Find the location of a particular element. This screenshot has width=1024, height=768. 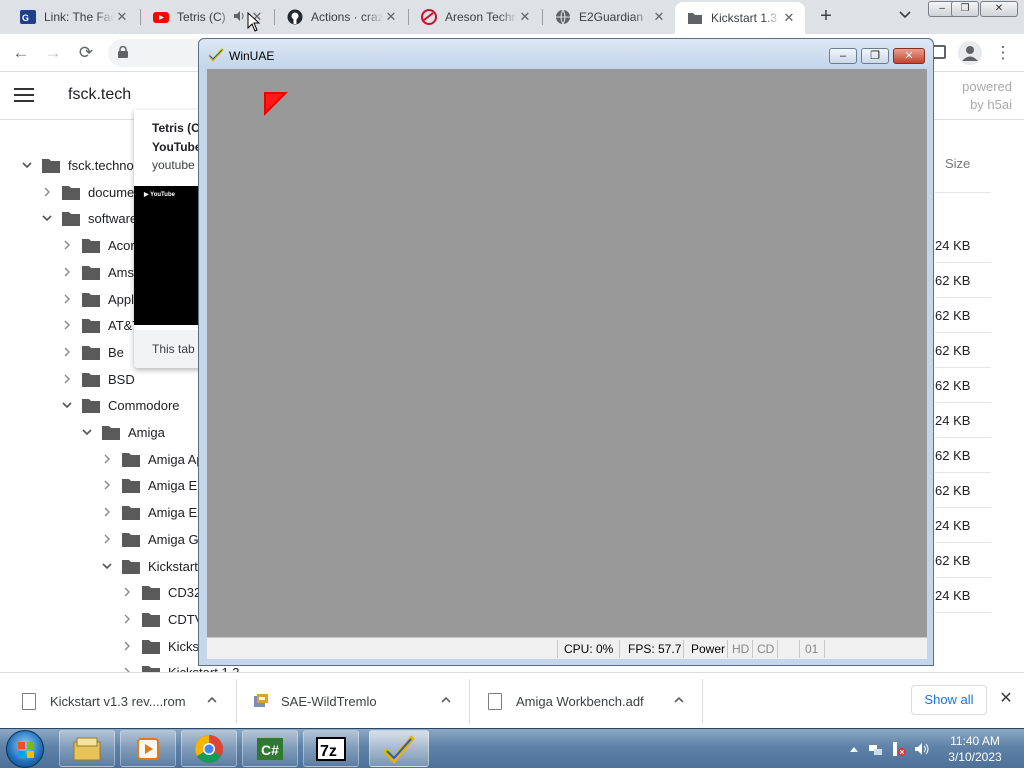

tree-row: Amiga Em is located at coordinates (154, 485).